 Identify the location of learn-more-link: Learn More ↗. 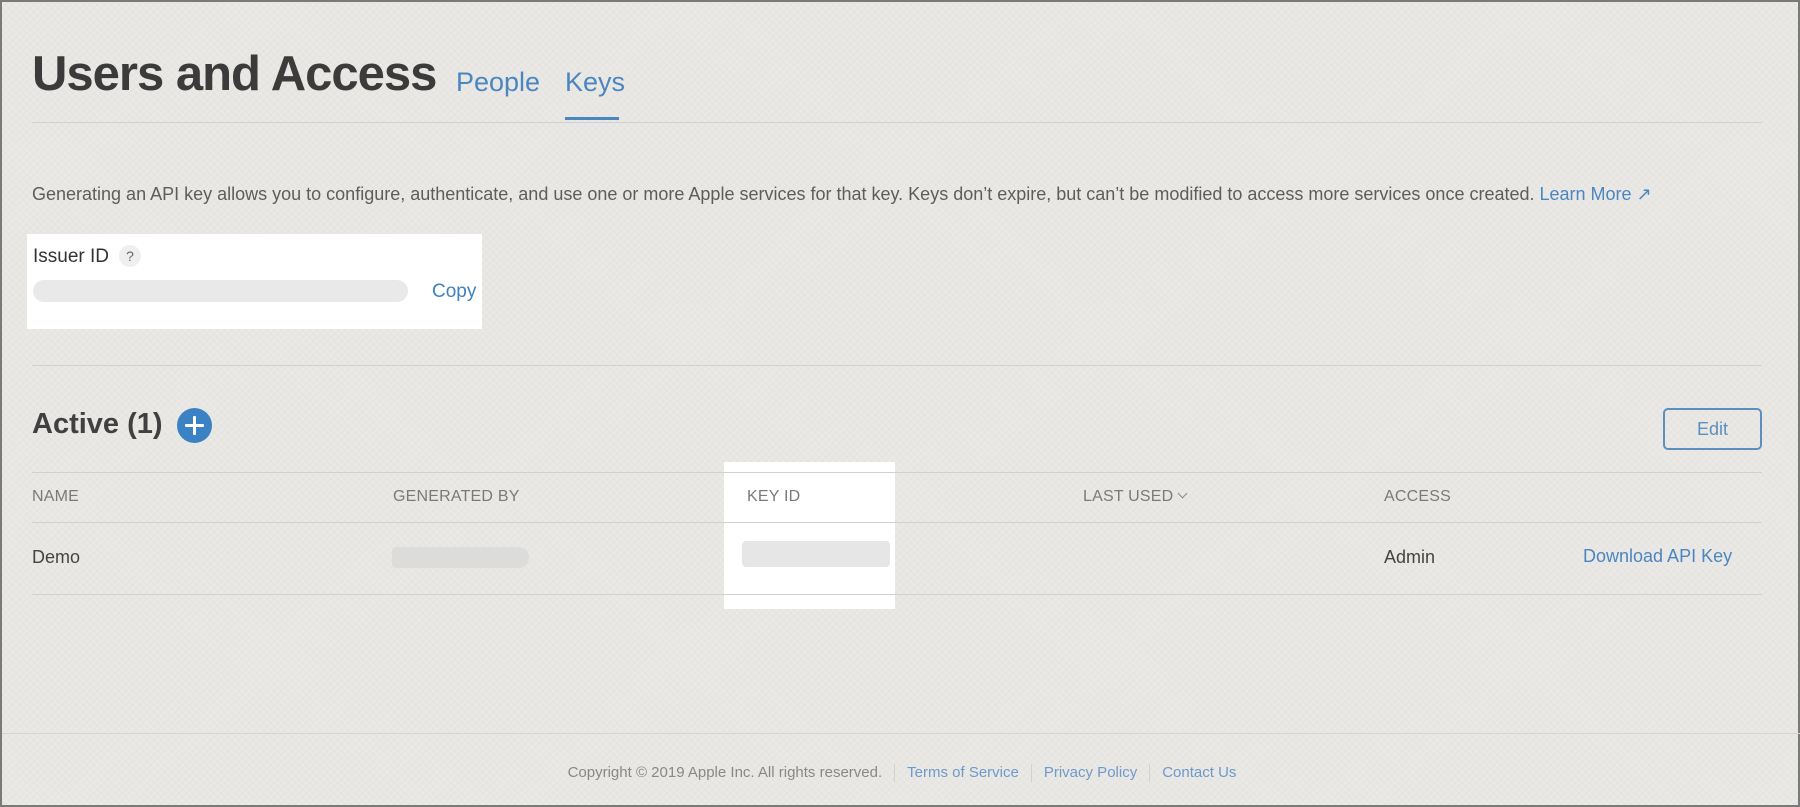
(1596, 194).